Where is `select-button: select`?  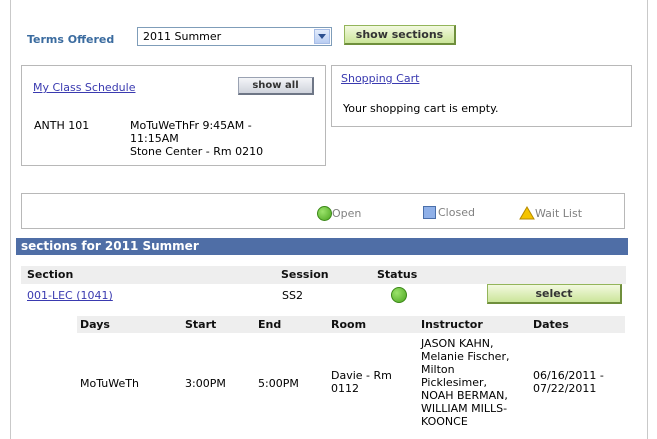 select-button: select is located at coordinates (554, 294).